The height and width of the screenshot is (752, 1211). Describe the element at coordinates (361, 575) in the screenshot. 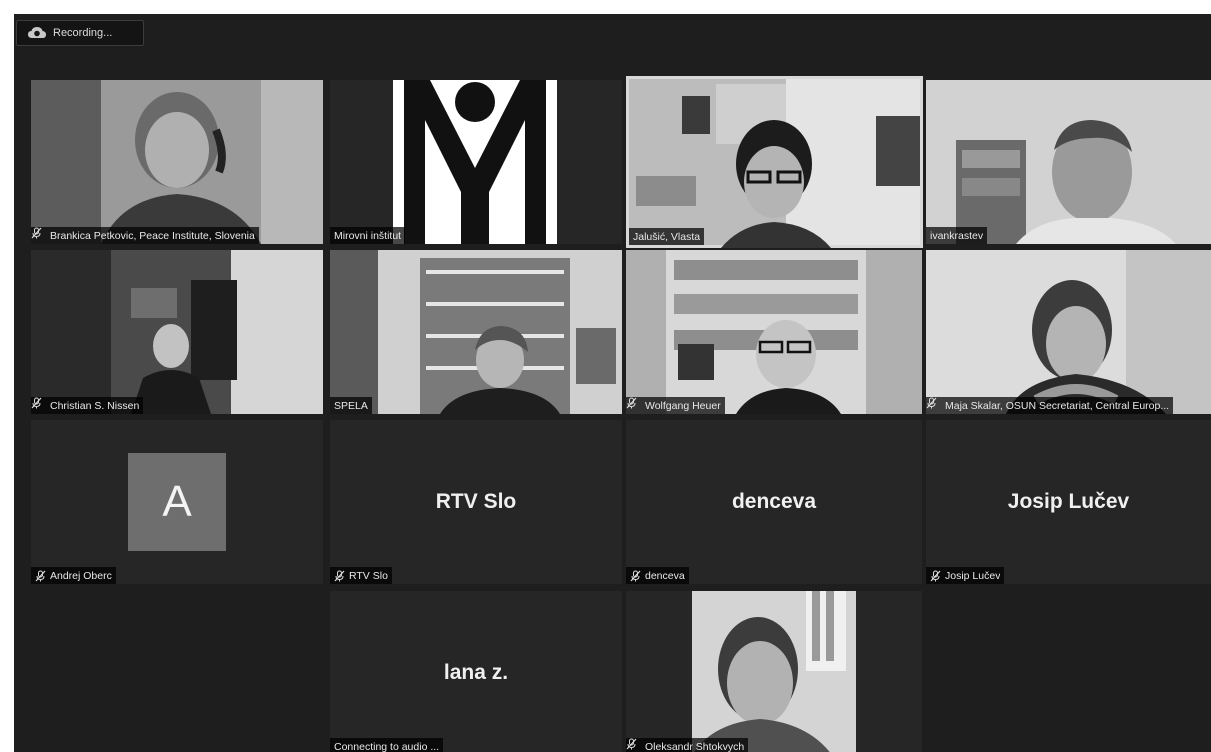

I see `participant-name-tag: RTV Slo` at that location.